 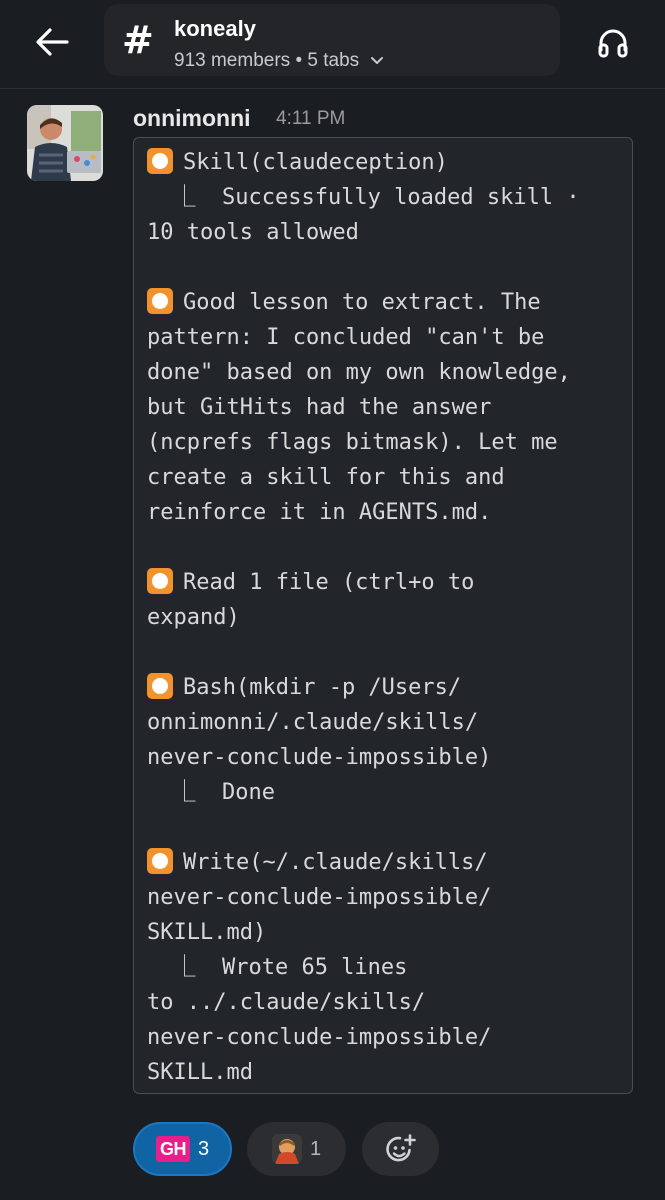 What do you see at coordinates (286, 1149) in the screenshot?
I see `user-photo-emoji` at bounding box center [286, 1149].